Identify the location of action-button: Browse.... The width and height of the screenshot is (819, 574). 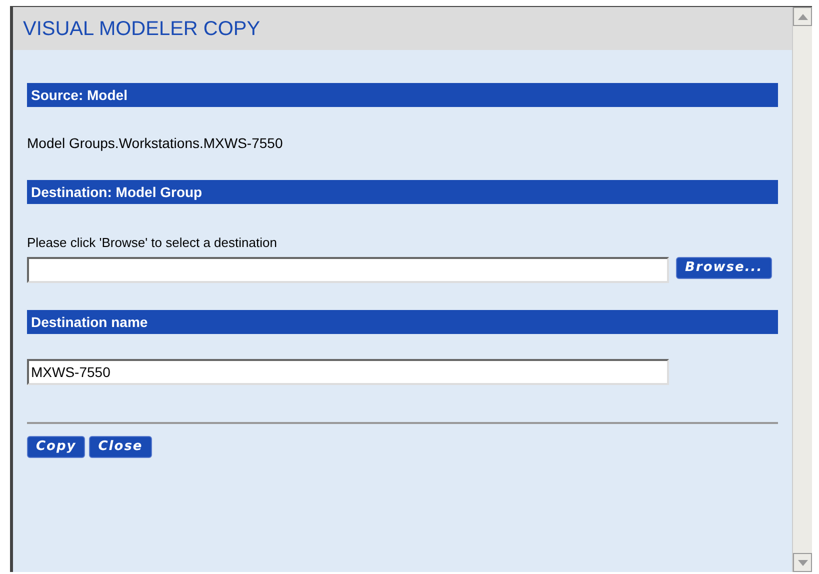
(724, 267).